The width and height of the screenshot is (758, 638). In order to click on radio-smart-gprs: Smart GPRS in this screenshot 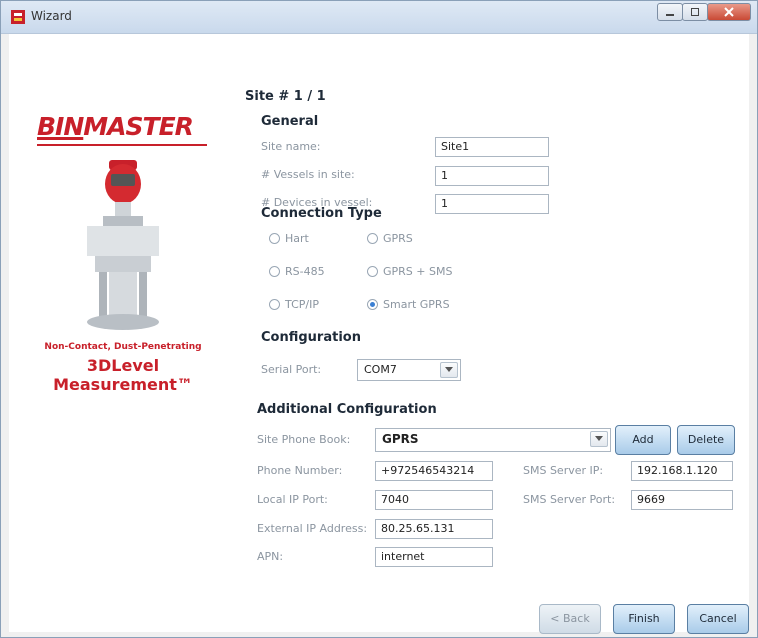, I will do `click(408, 304)`.